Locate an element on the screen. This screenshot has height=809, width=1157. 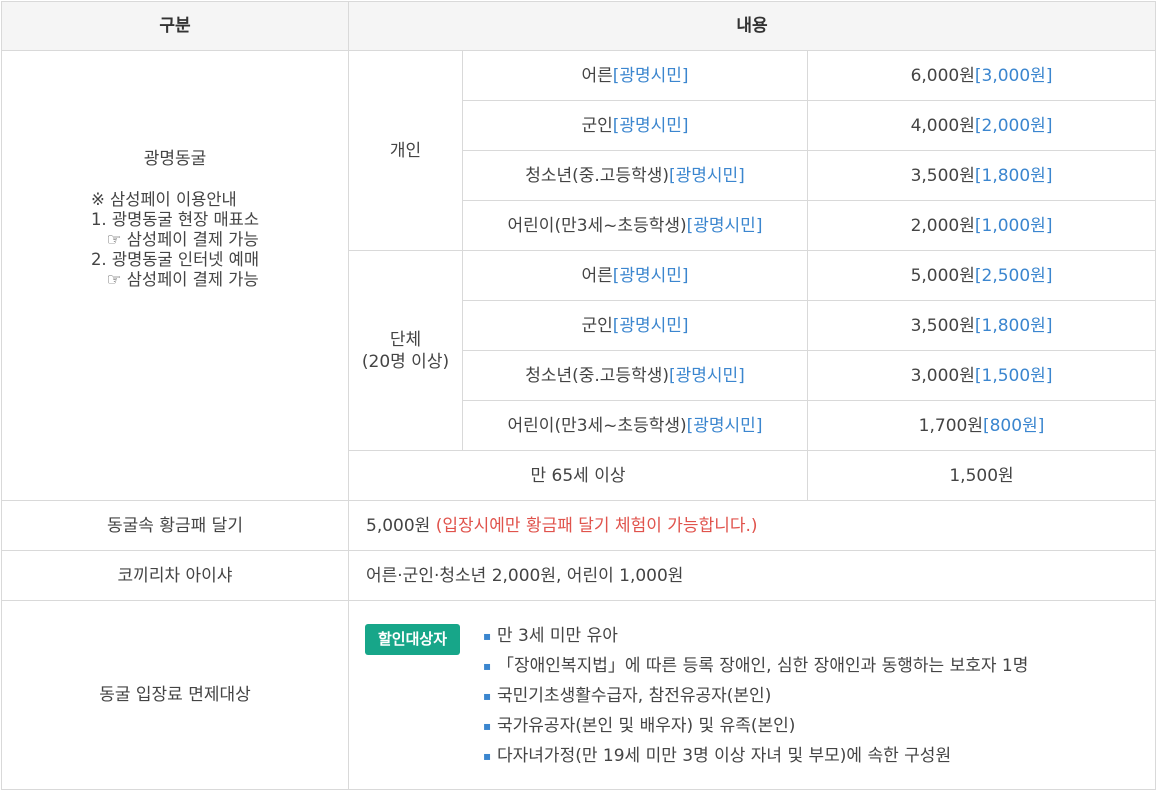
header-row: 구분 내용 is located at coordinates (579, 26).